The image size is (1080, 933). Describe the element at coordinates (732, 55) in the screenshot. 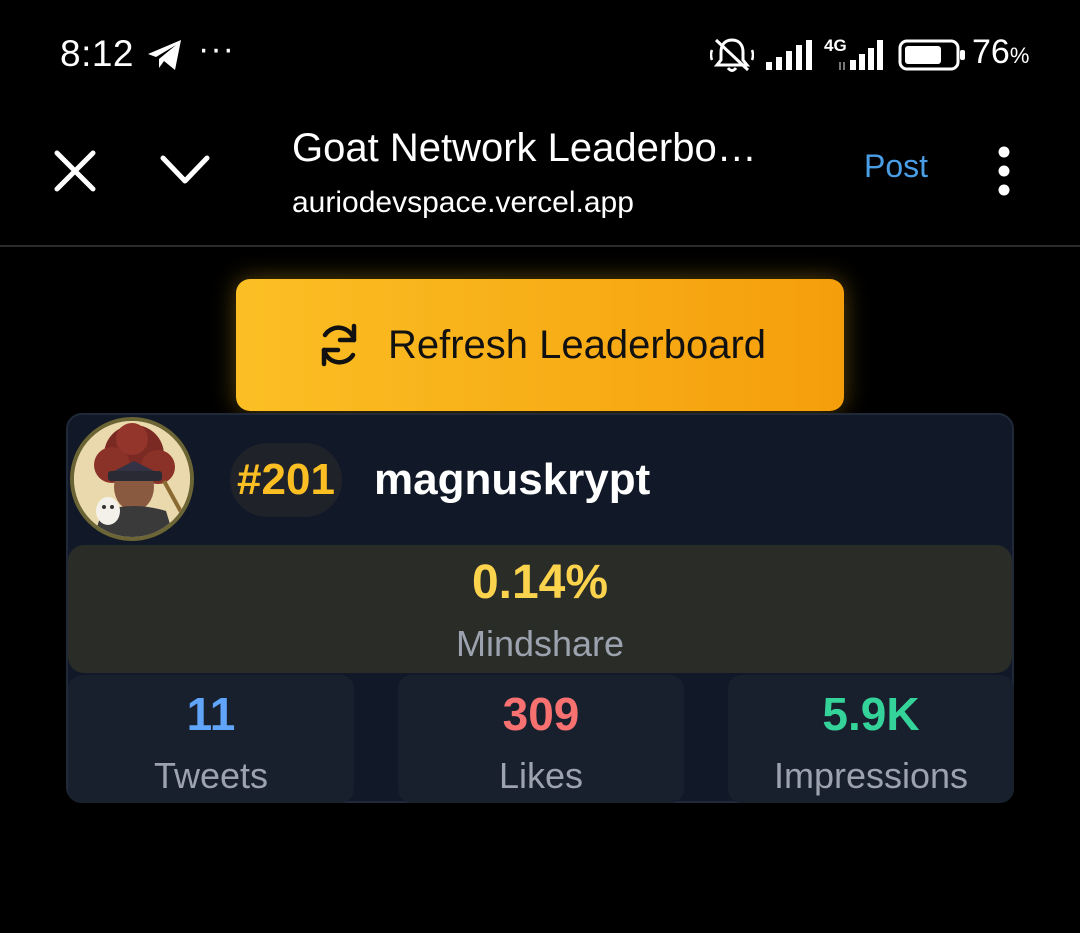

I see `muted-bell-icon` at that location.